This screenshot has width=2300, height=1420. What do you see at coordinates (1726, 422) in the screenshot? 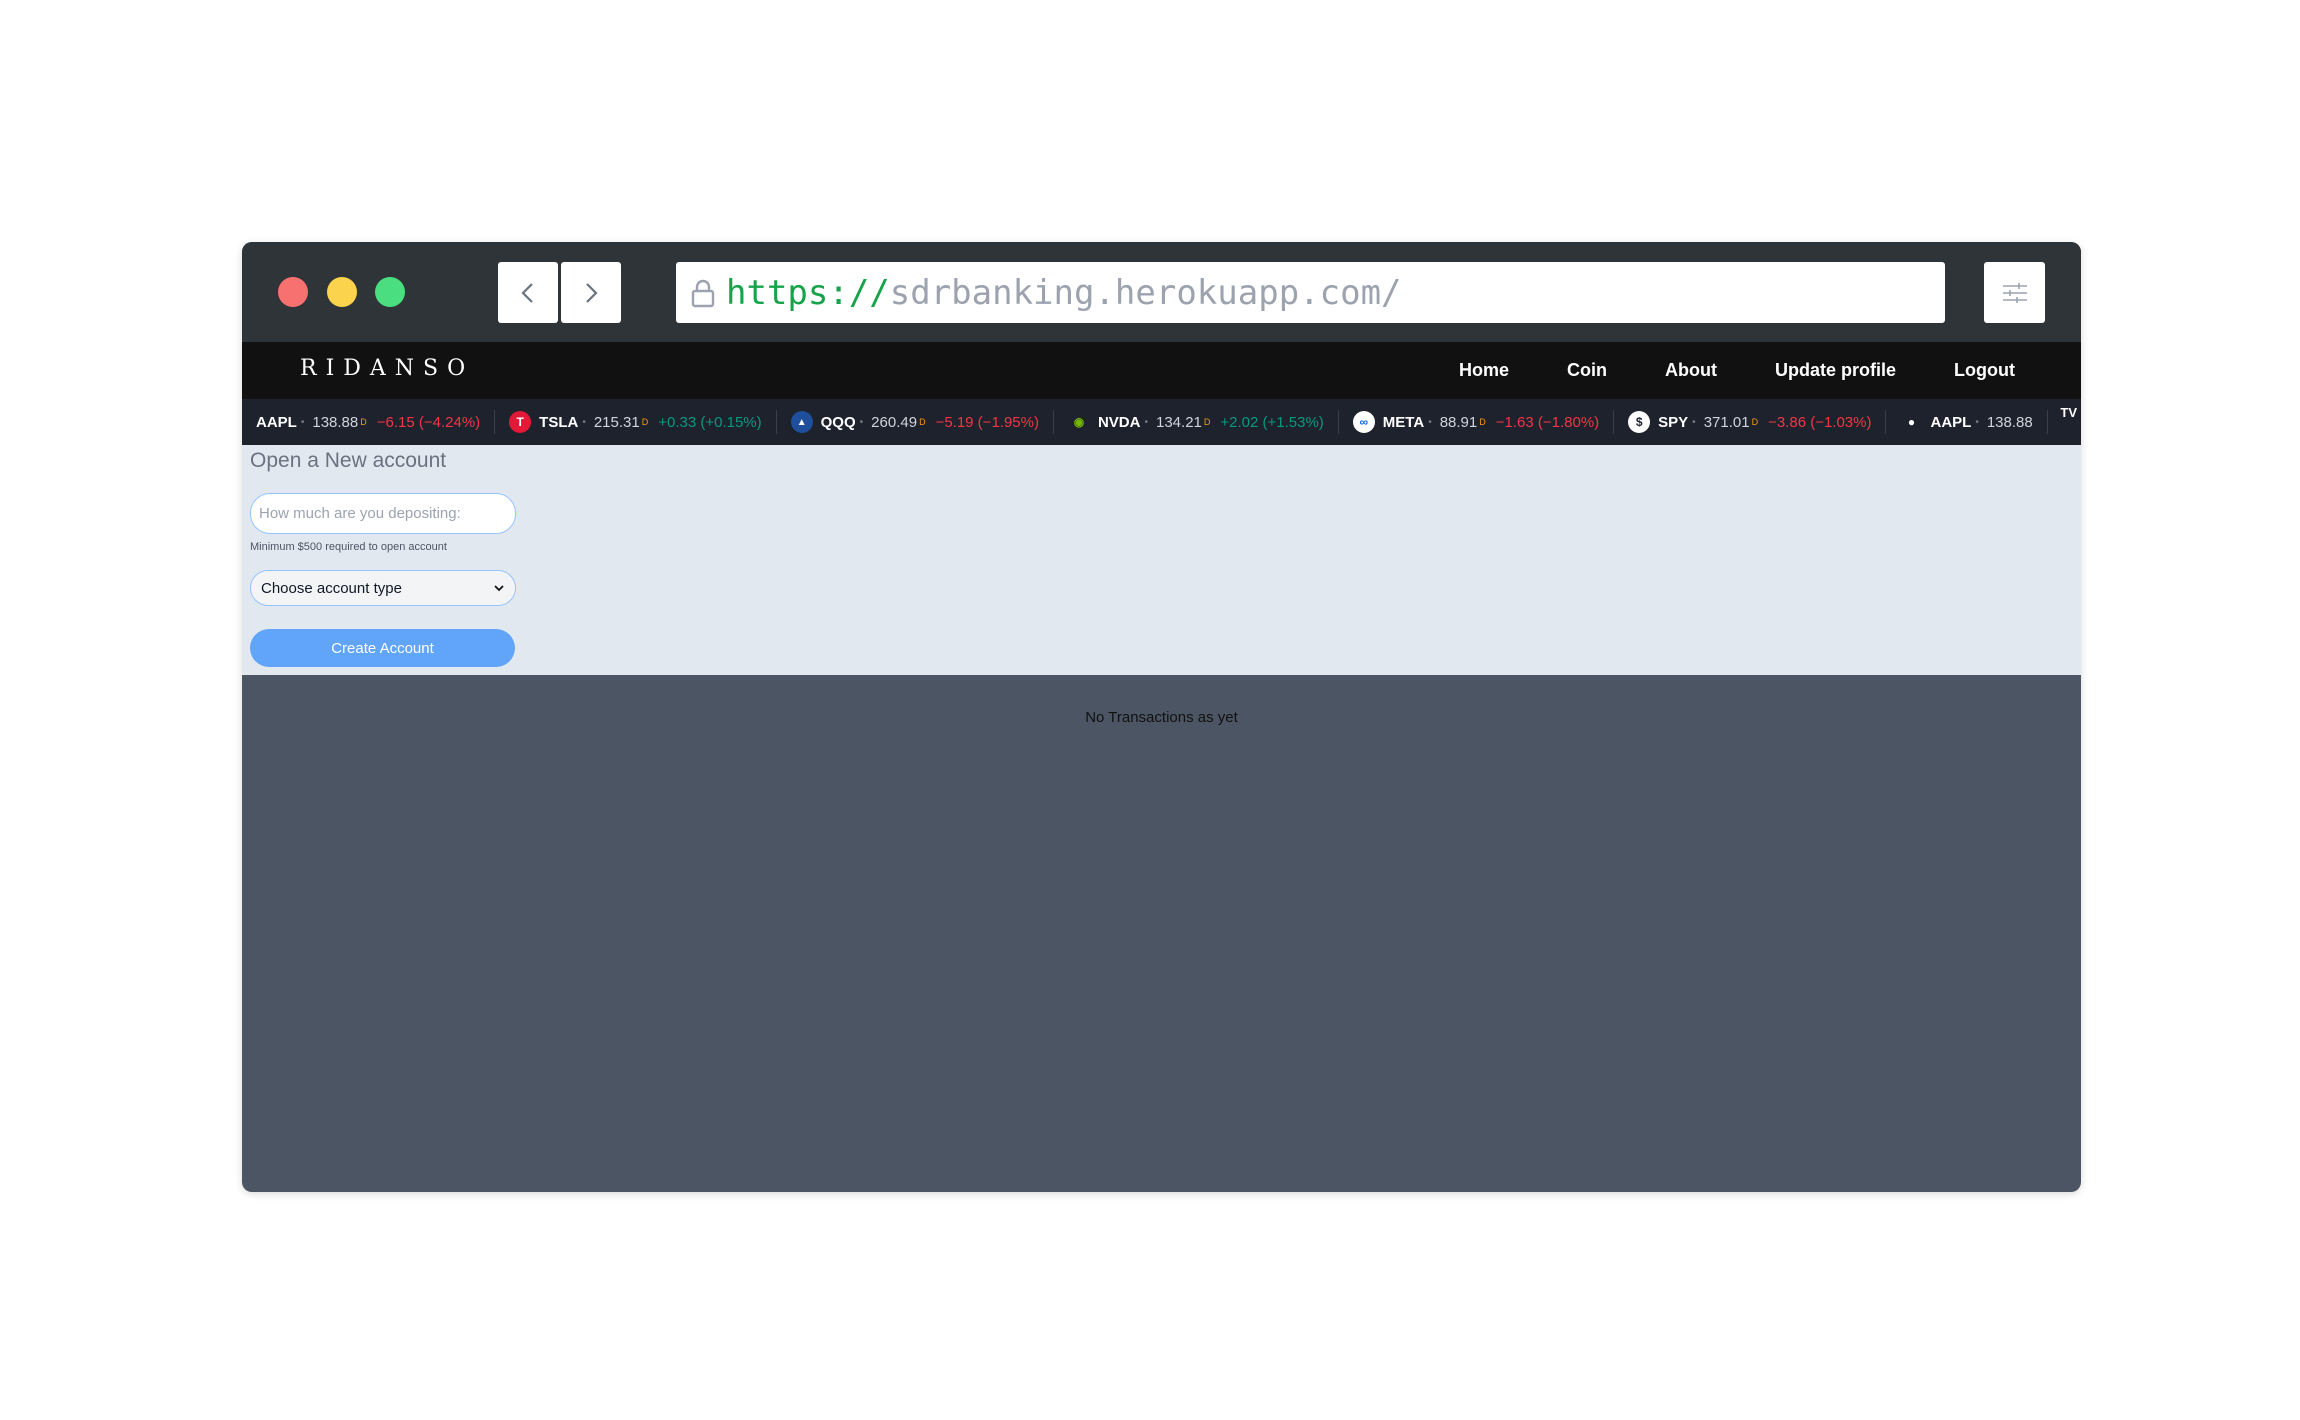
I see `ticker-price: 371.01` at bounding box center [1726, 422].